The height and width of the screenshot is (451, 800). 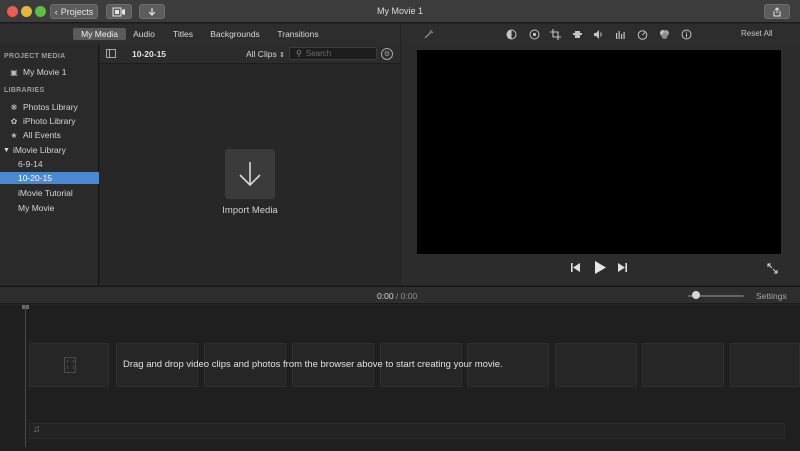 I want to click on playhead, so click(x=25, y=376).